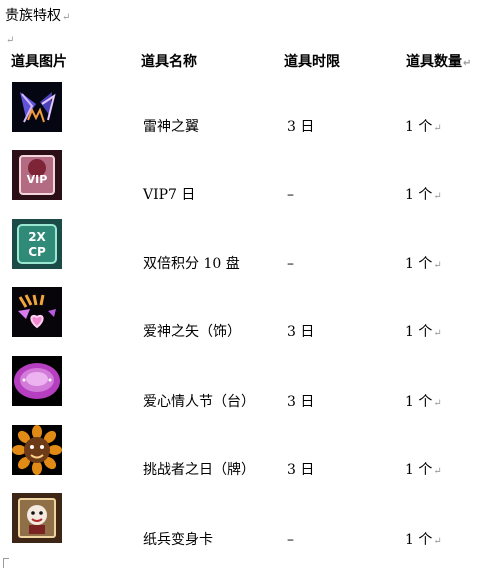 The height and width of the screenshot is (568, 479). What do you see at coordinates (239, 253) in the screenshot?
I see `table-row: 2X CP 双倍积分 10 盘 – 1 个↵` at bounding box center [239, 253].